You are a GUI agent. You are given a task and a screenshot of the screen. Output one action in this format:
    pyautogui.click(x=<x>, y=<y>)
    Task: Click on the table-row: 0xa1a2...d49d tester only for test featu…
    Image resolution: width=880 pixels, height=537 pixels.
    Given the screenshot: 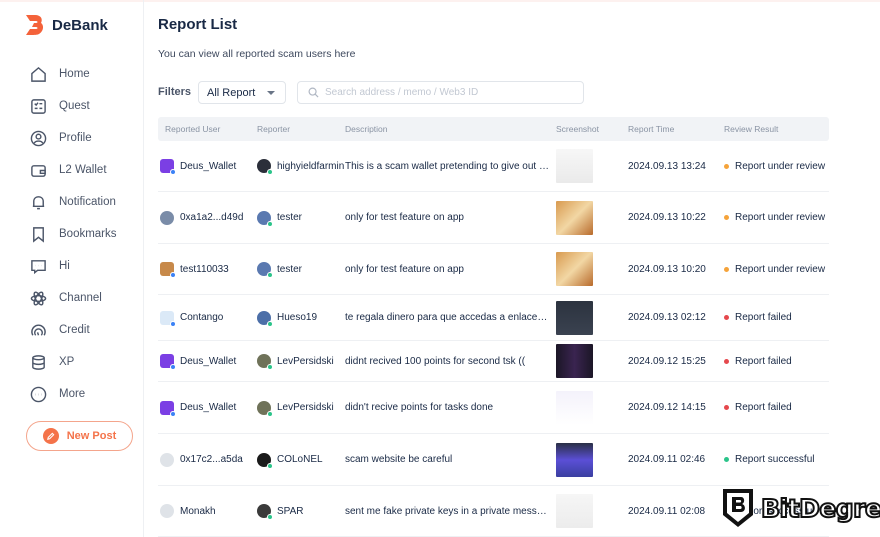 What is the action you would take?
    pyautogui.click(x=493, y=218)
    